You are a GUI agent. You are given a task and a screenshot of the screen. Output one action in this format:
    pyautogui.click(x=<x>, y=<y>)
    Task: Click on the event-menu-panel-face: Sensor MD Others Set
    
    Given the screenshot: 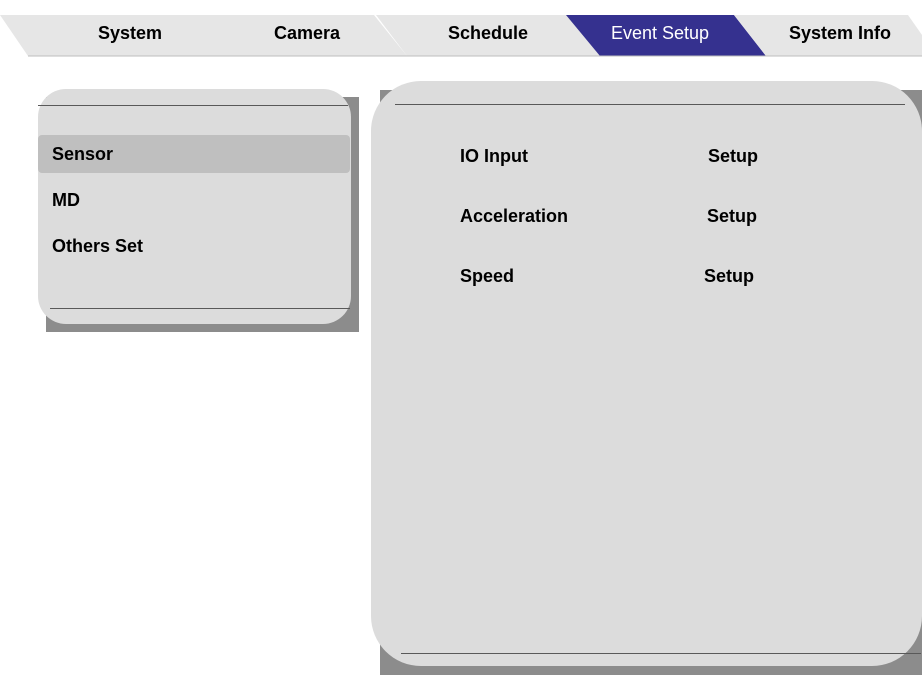 What is the action you would take?
    pyautogui.click(x=194, y=206)
    